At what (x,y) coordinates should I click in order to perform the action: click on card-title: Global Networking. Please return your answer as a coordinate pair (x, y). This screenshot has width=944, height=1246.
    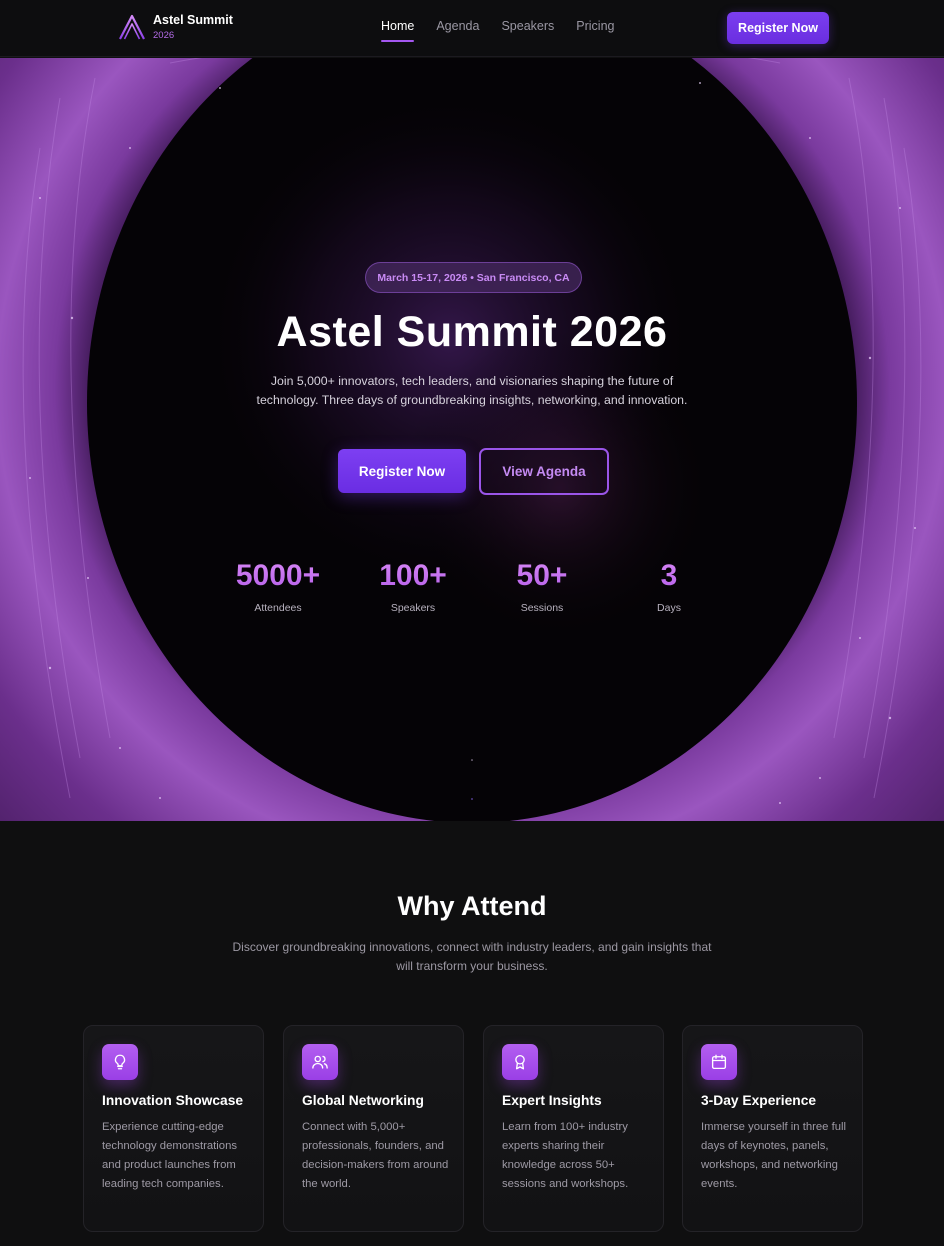
    Looking at the image, I should click on (363, 1100).